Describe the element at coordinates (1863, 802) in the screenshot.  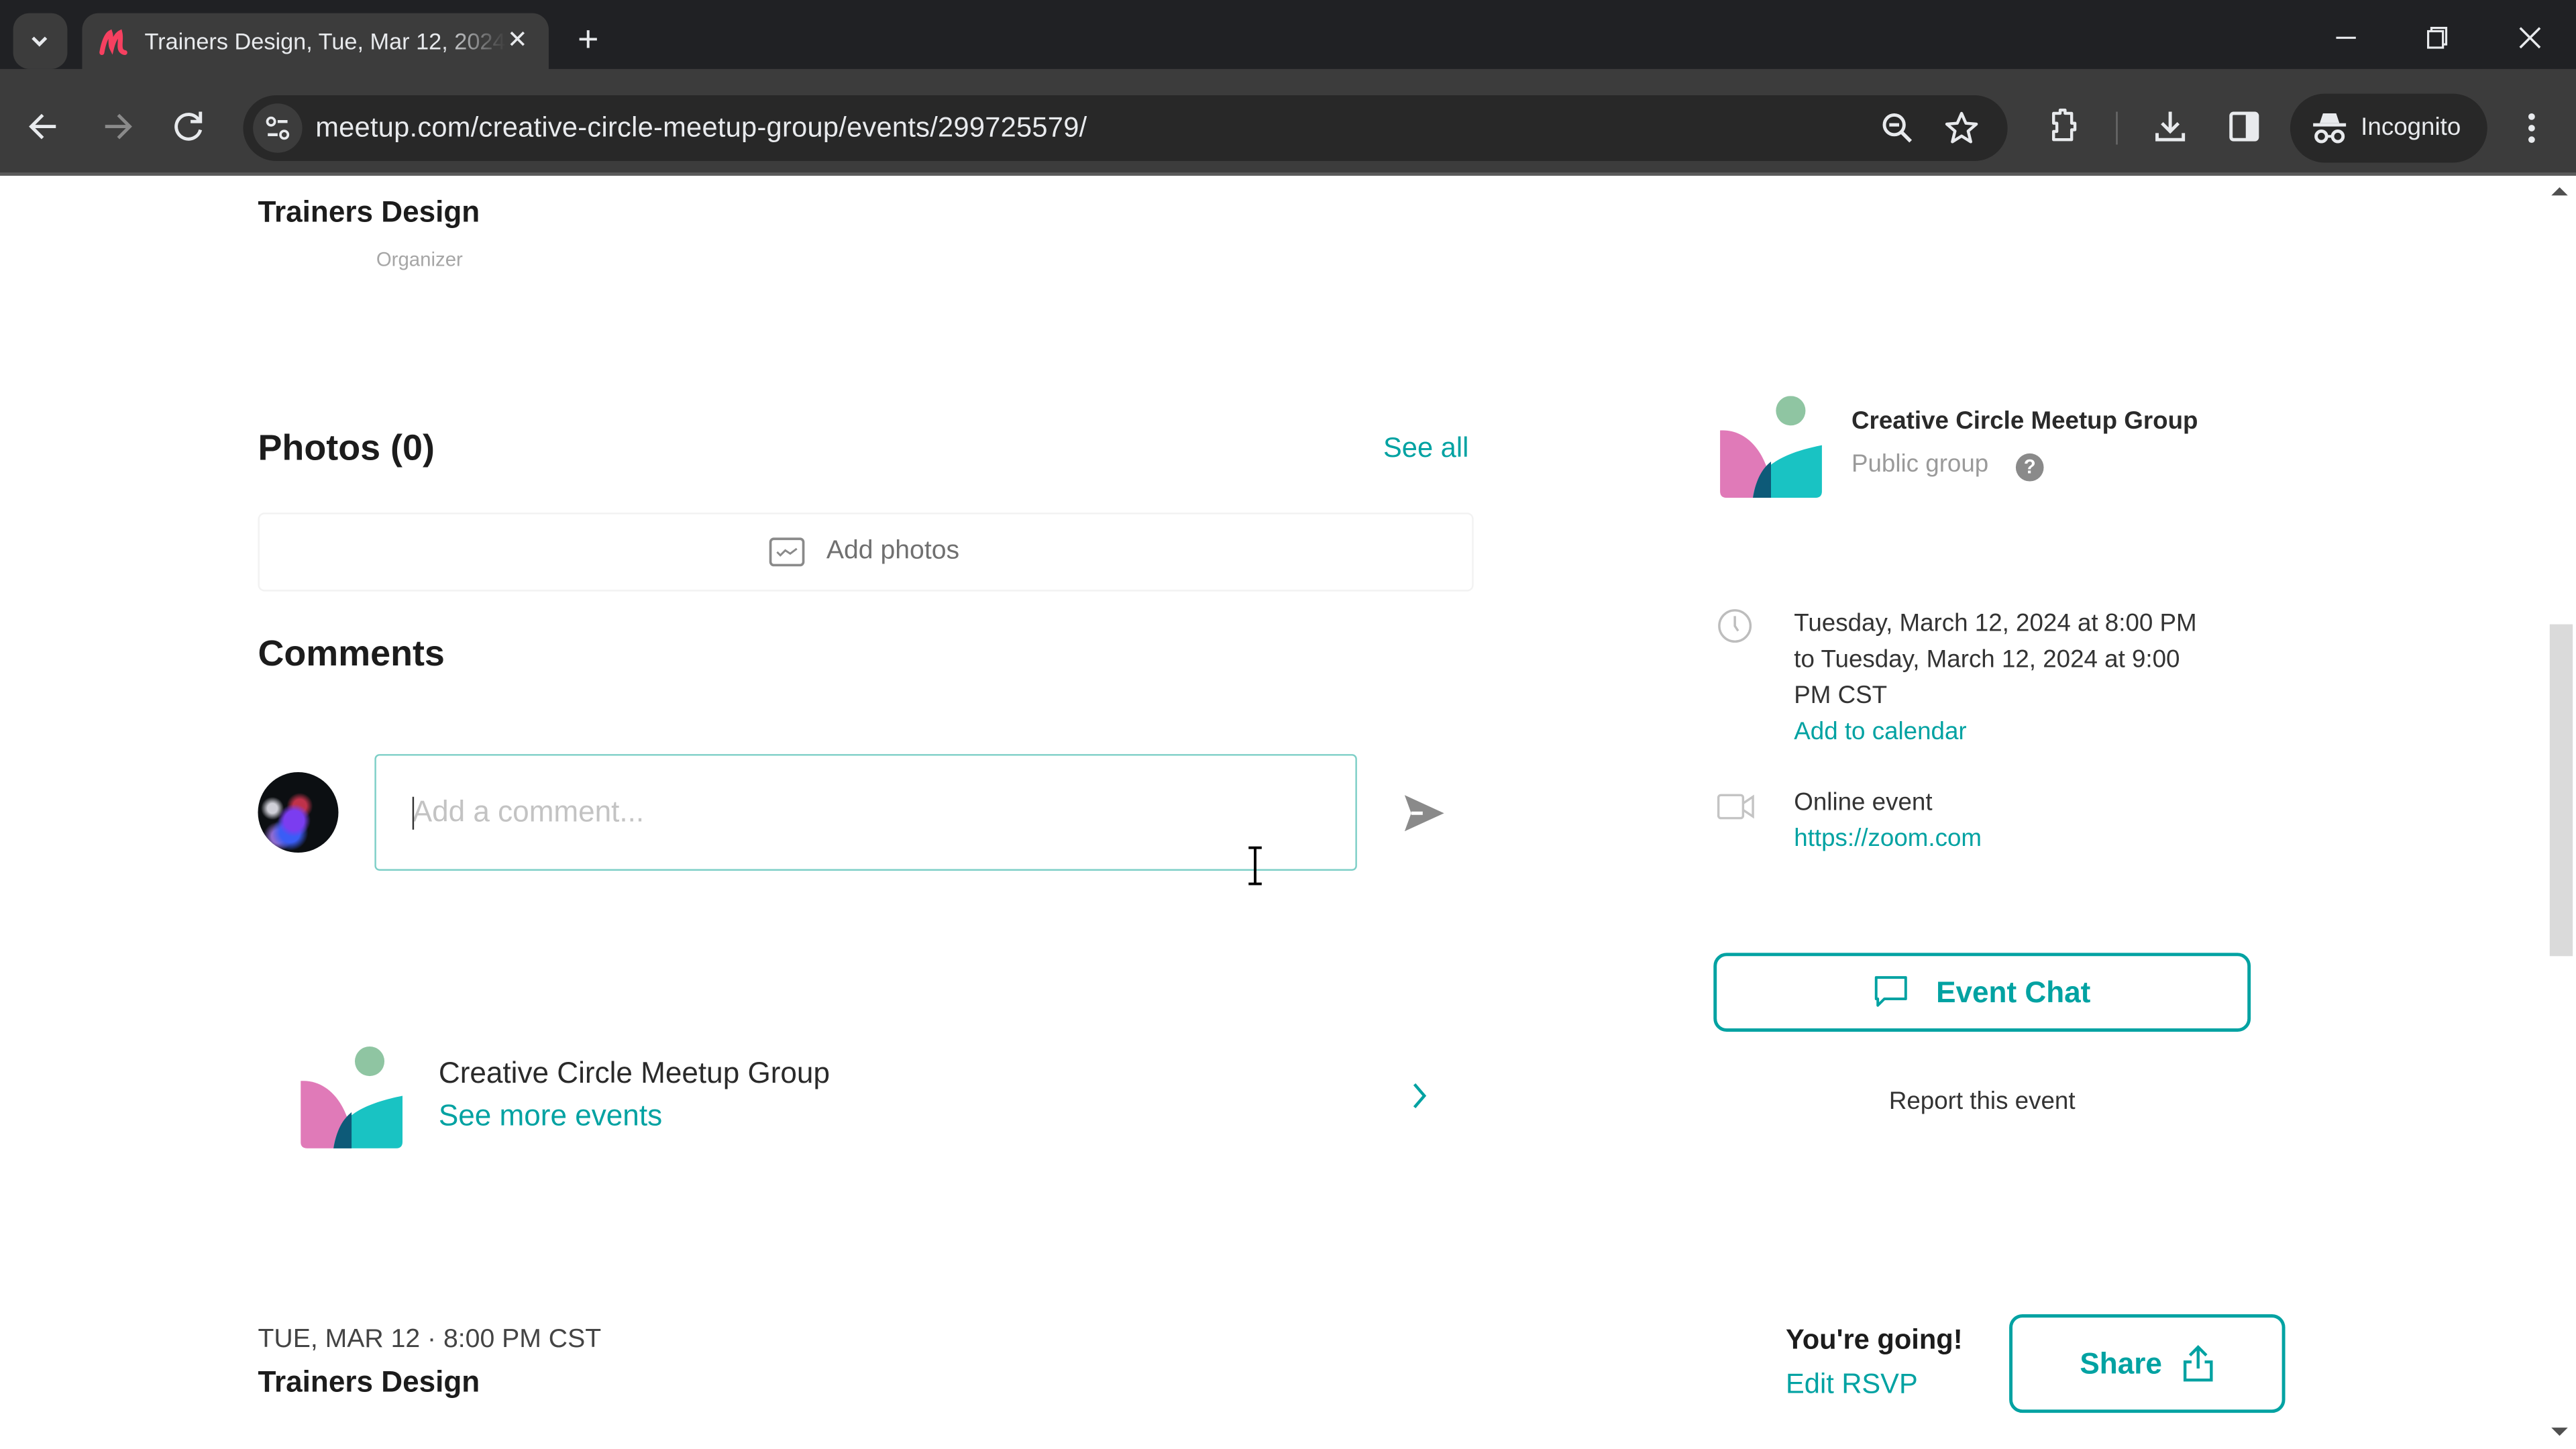
I see `location-type: Online event` at that location.